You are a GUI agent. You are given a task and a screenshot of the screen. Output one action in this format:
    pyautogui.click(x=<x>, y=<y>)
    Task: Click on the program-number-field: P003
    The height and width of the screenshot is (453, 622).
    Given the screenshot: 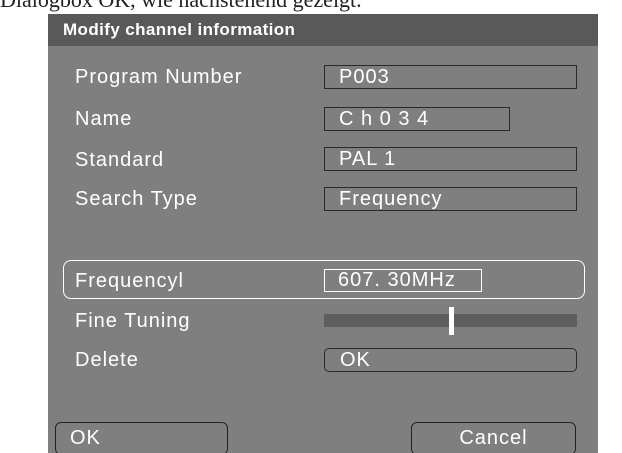 What is the action you would take?
    pyautogui.click(x=450, y=77)
    